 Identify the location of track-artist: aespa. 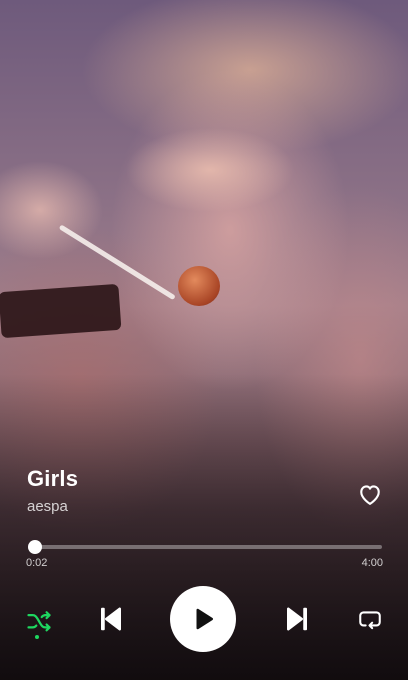
(47, 506).